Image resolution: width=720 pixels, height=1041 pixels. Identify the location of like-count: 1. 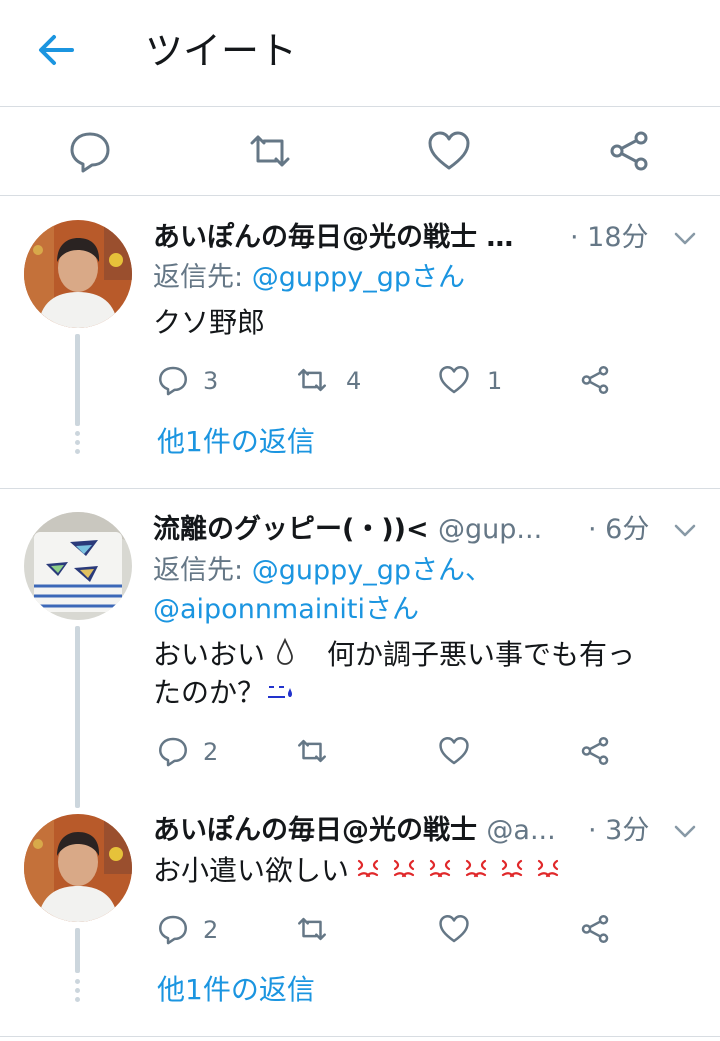
(495, 381).